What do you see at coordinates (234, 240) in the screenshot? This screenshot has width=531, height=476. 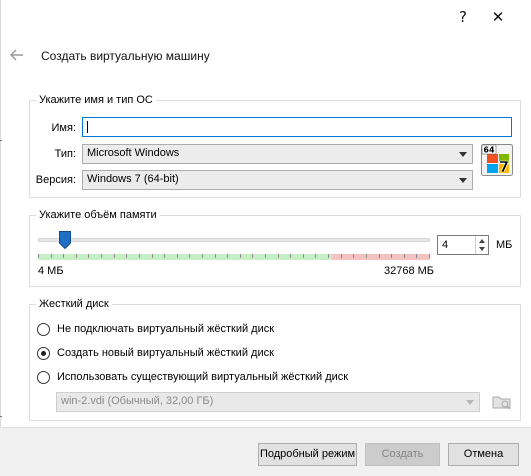 I see `memory-slider-track` at bounding box center [234, 240].